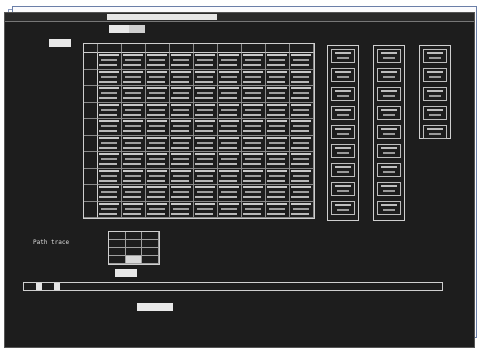  Describe the element at coordinates (126, 273) in the screenshot. I see `pointer-field` at that location.